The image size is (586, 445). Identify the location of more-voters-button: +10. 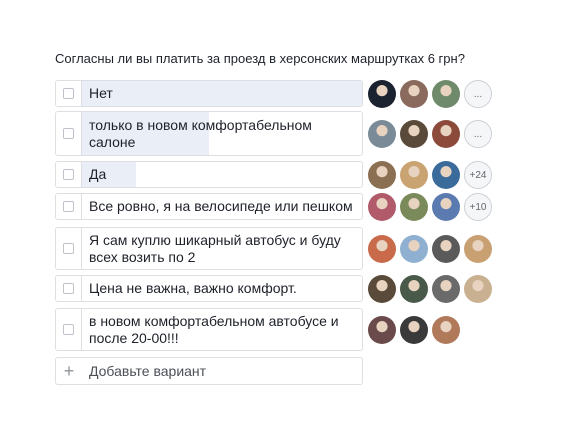
(478, 207).